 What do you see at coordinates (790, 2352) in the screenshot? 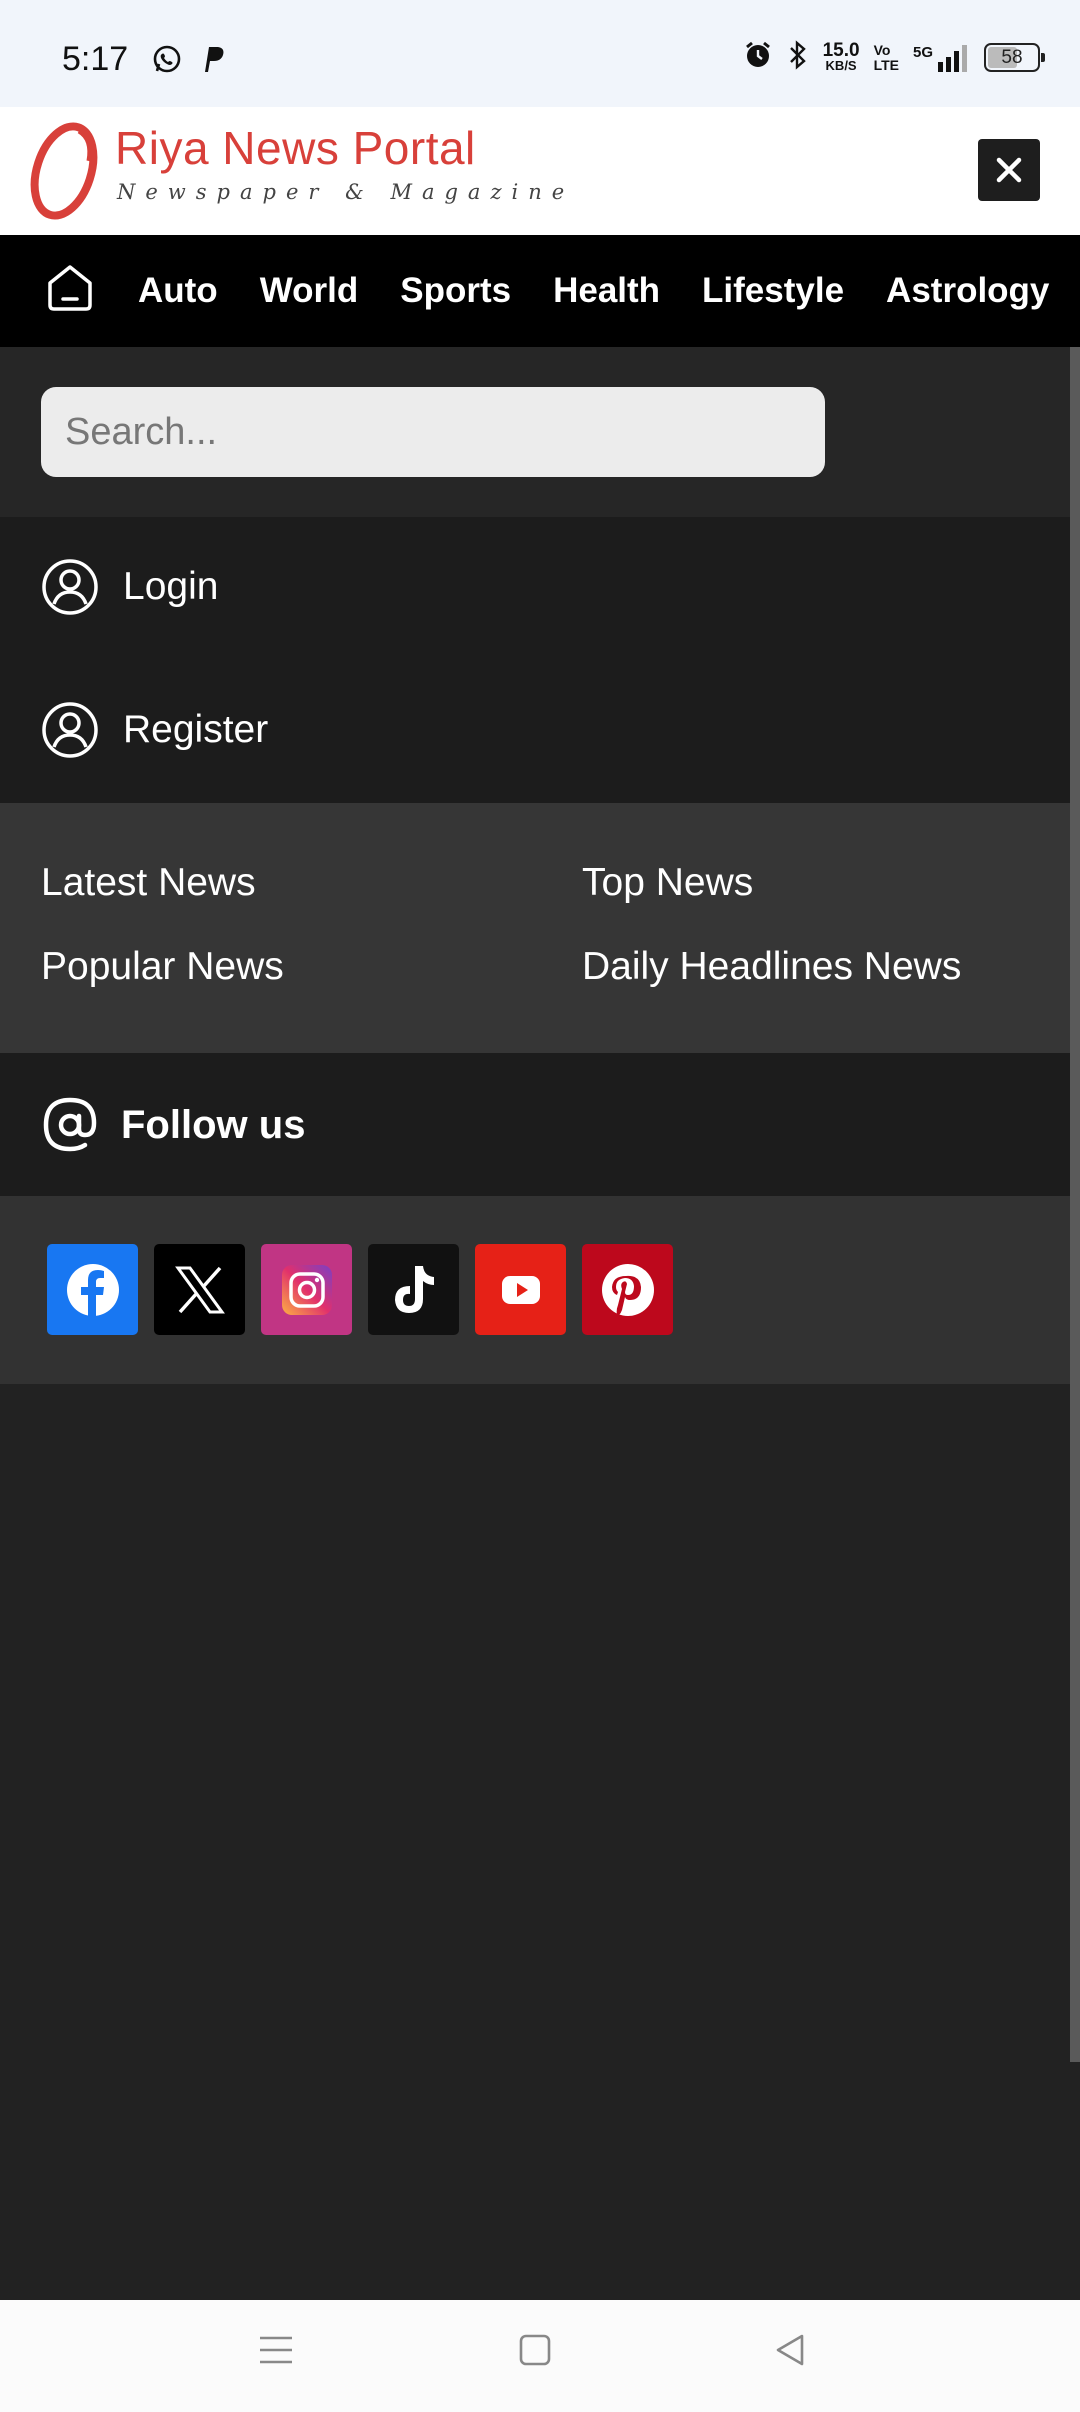
I see `back-icon` at bounding box center [790, 2352].